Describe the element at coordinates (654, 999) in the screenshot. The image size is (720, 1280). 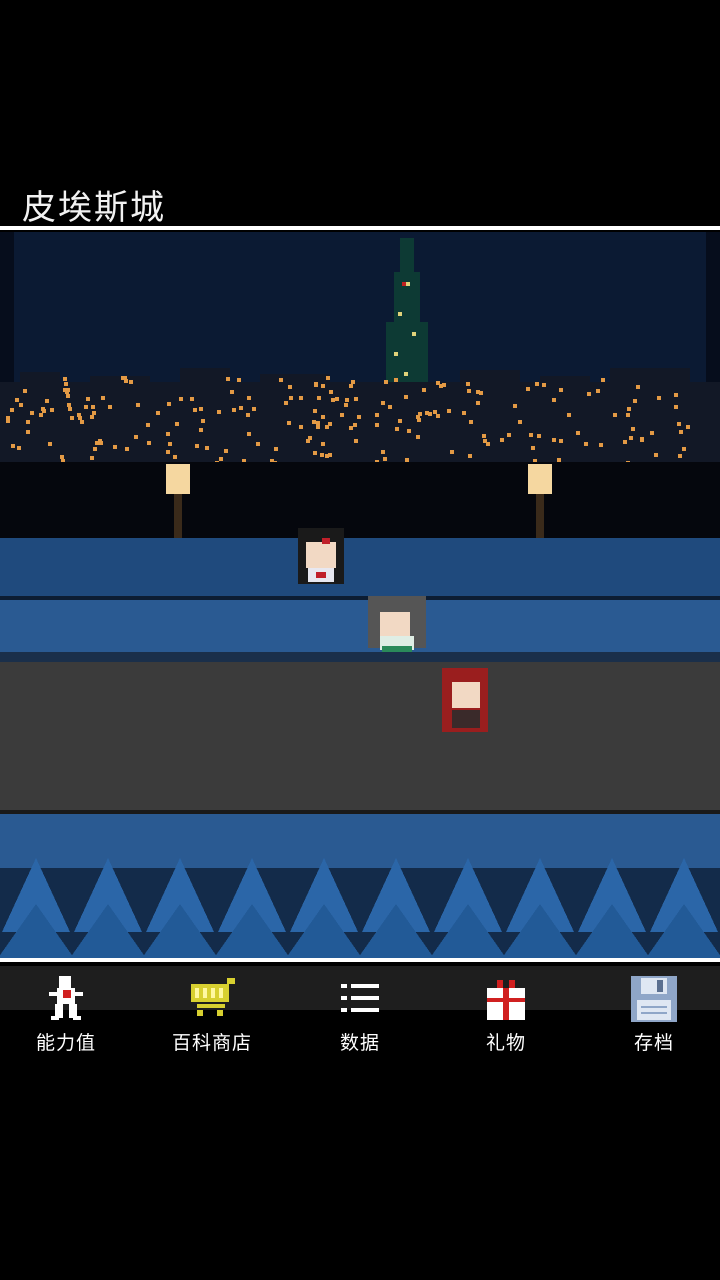
I see `save-disk-icon` at that location.